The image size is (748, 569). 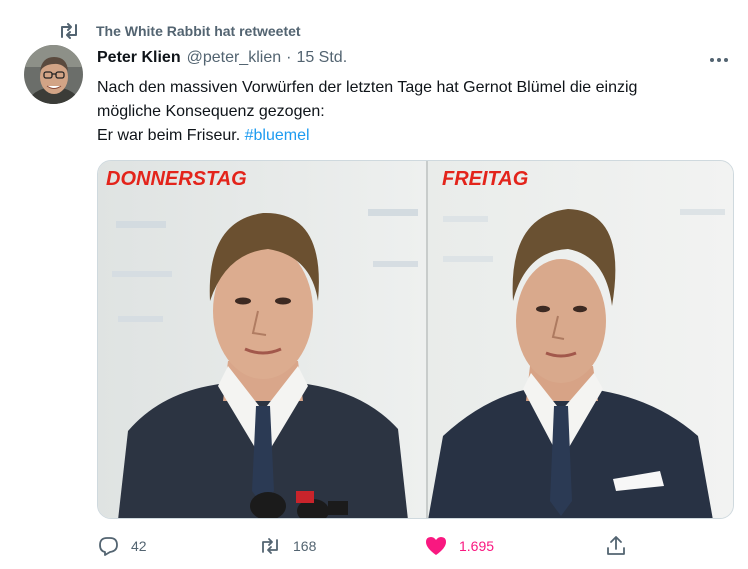 What do you see at coordinates (53, 74) in the screenshot?
I see `avatar` at bounding box center [53, 74].